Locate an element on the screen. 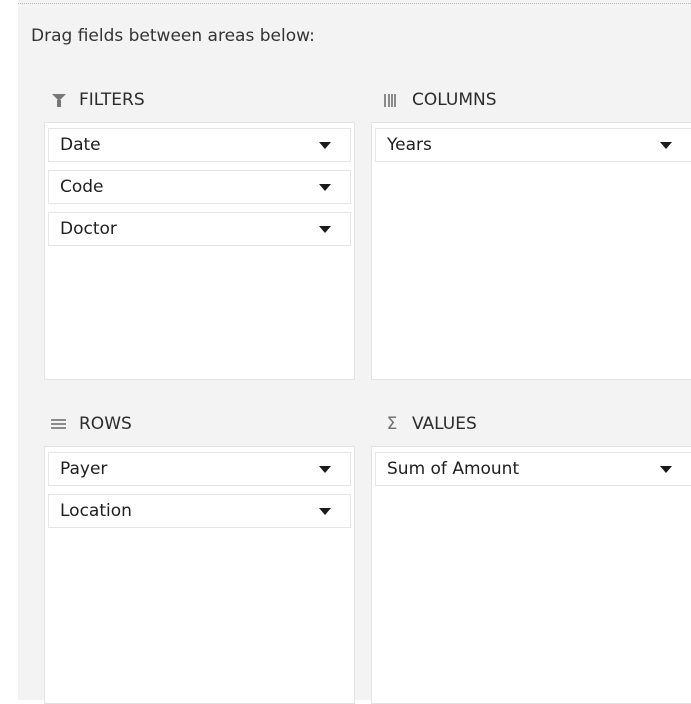 Image resolution: width=691 pixels, height=704 pixels. rows-area-title: ROWS is located at coordinates (105, 424).